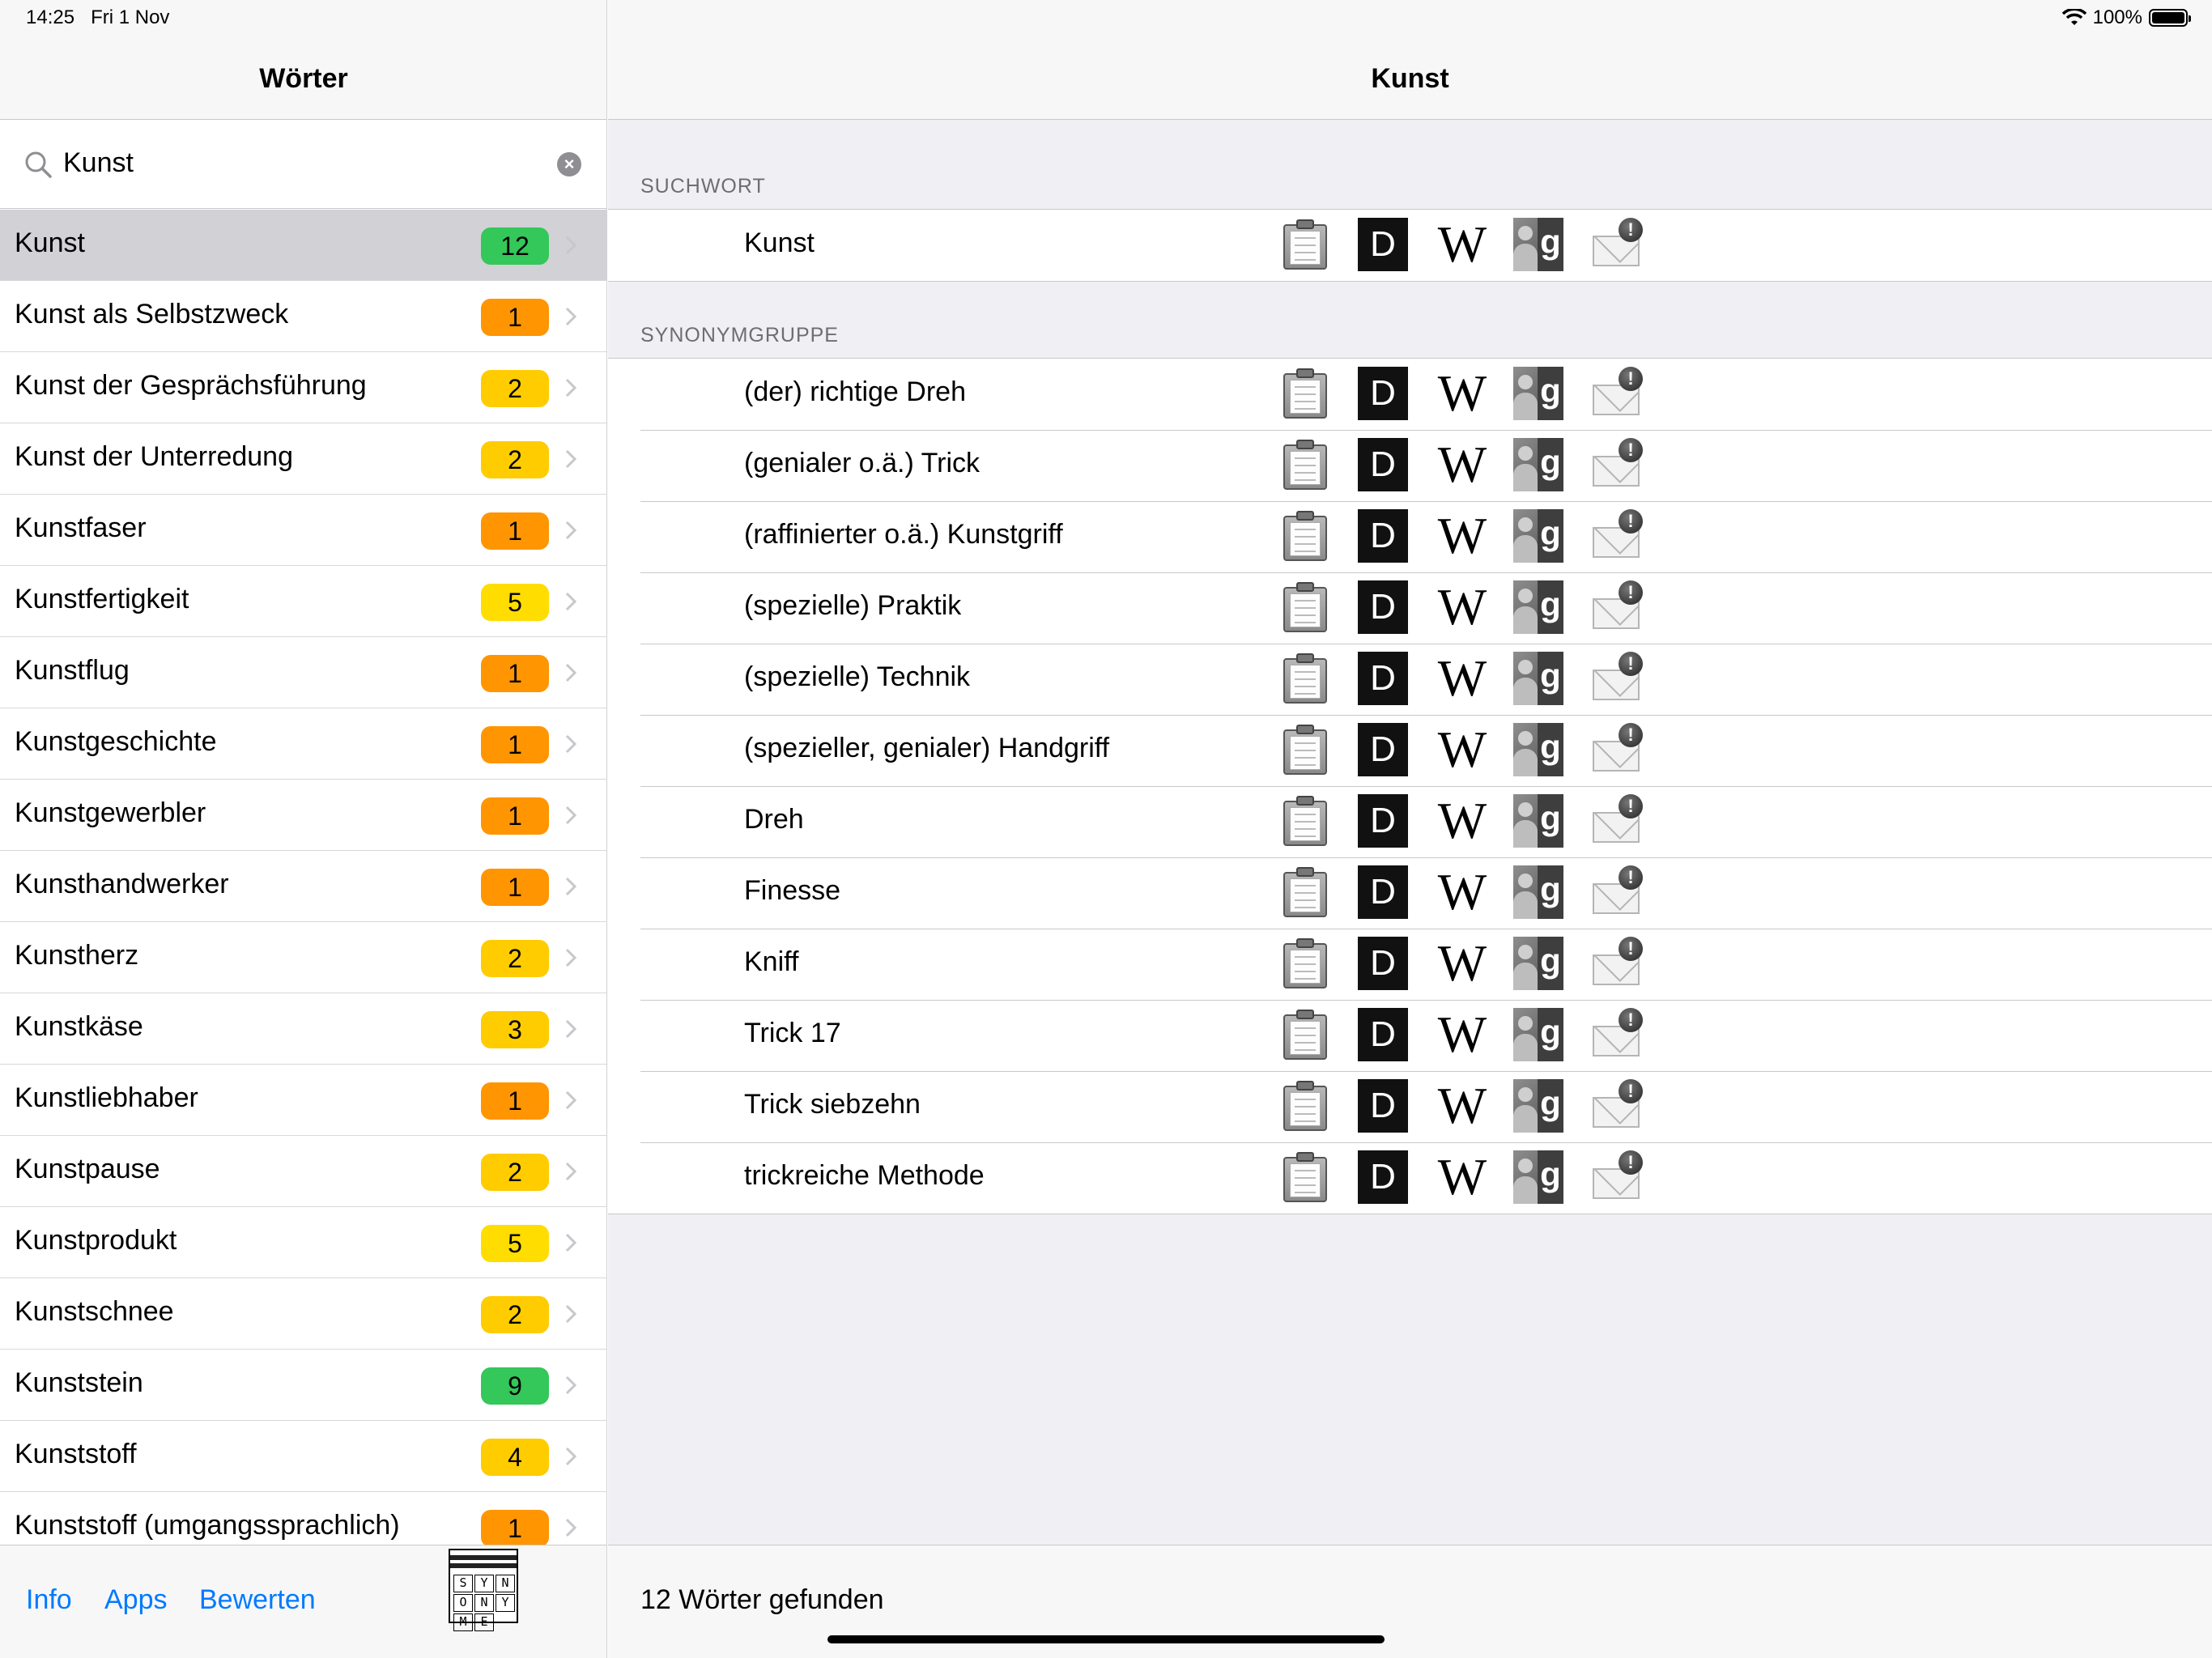  What do you see at coordinates (303, 1456) in the screenshot?
I see `word-list-item: Kunststoff 4` at bounding box center [303, 1456].